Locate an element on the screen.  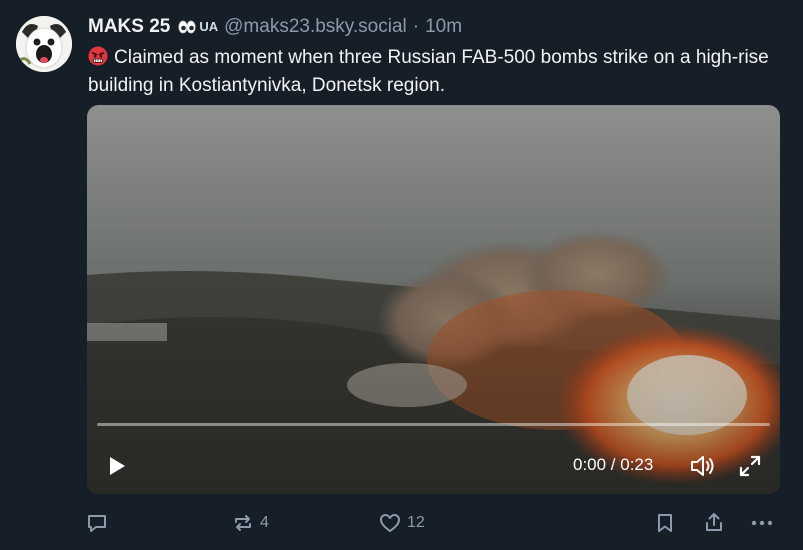
more-options-button is located at coordinates (762, 523).